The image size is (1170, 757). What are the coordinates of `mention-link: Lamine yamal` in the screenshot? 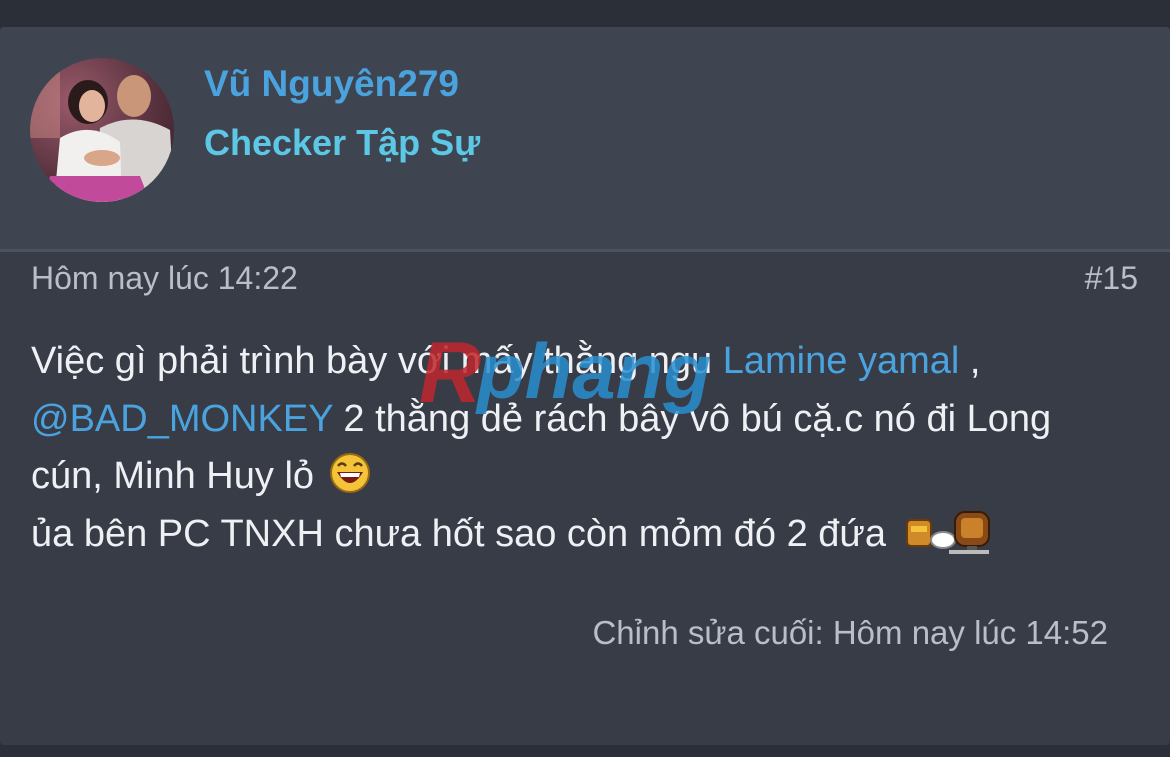 It's located at (841, 361).